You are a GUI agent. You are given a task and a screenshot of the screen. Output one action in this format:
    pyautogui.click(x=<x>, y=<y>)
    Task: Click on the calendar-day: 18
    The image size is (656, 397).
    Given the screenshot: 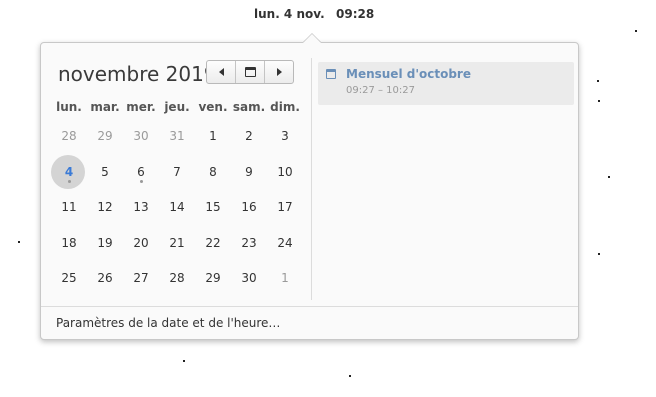 What is the action you would take?
    pyautogui.click(x=69, y=243)
    